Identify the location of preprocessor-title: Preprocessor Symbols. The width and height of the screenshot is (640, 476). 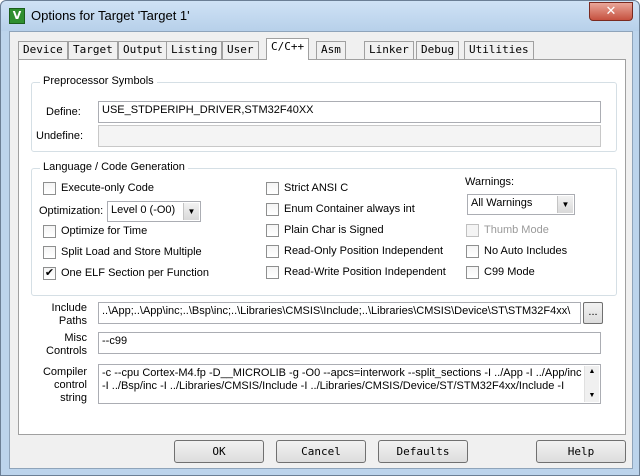
(98, 81).